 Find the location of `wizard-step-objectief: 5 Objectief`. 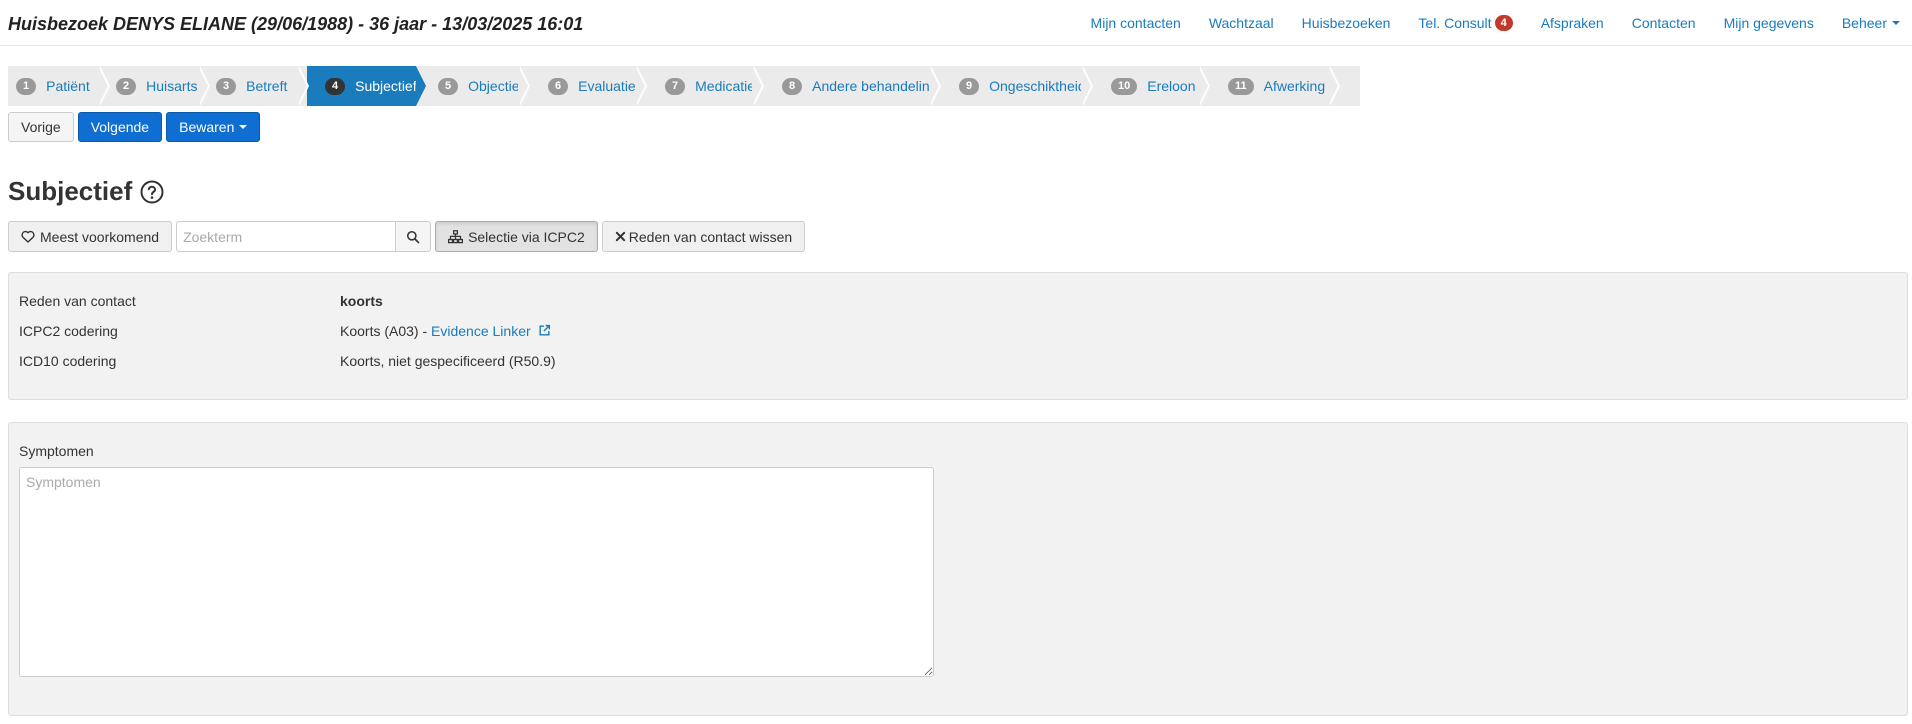

wizard-step-objectief: 5 Objectief is located at coordinates (473, 86).